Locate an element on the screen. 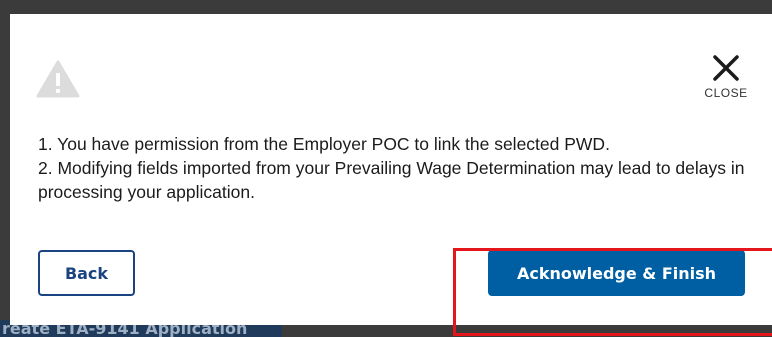 This screenshot has width=772, height=337. close-icon is located at coordinates (726, 68).